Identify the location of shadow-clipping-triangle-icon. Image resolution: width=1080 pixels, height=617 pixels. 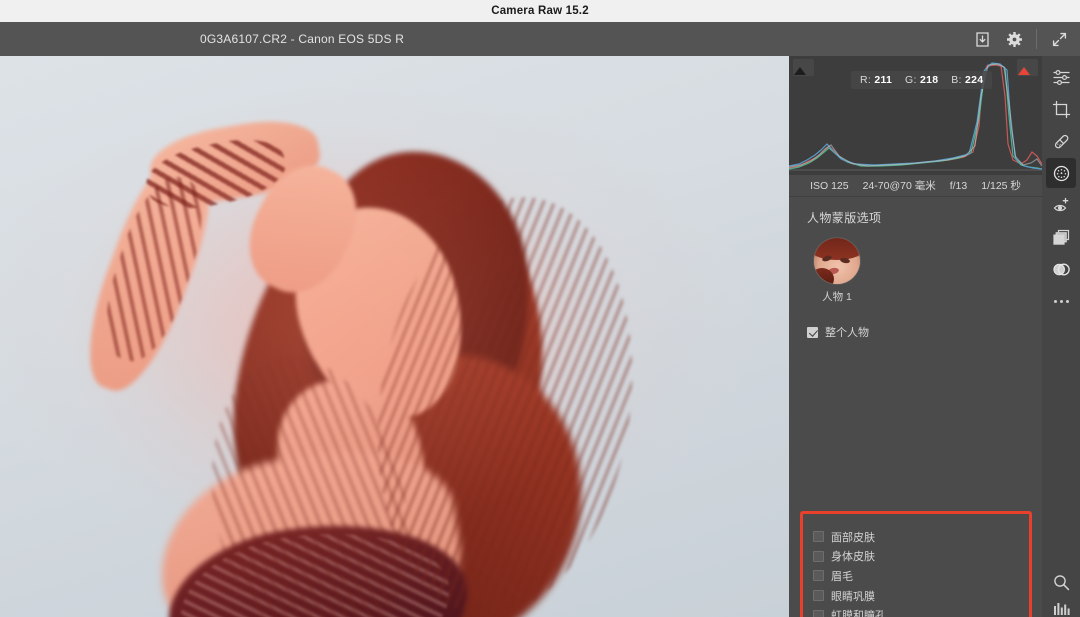
(803, 67).